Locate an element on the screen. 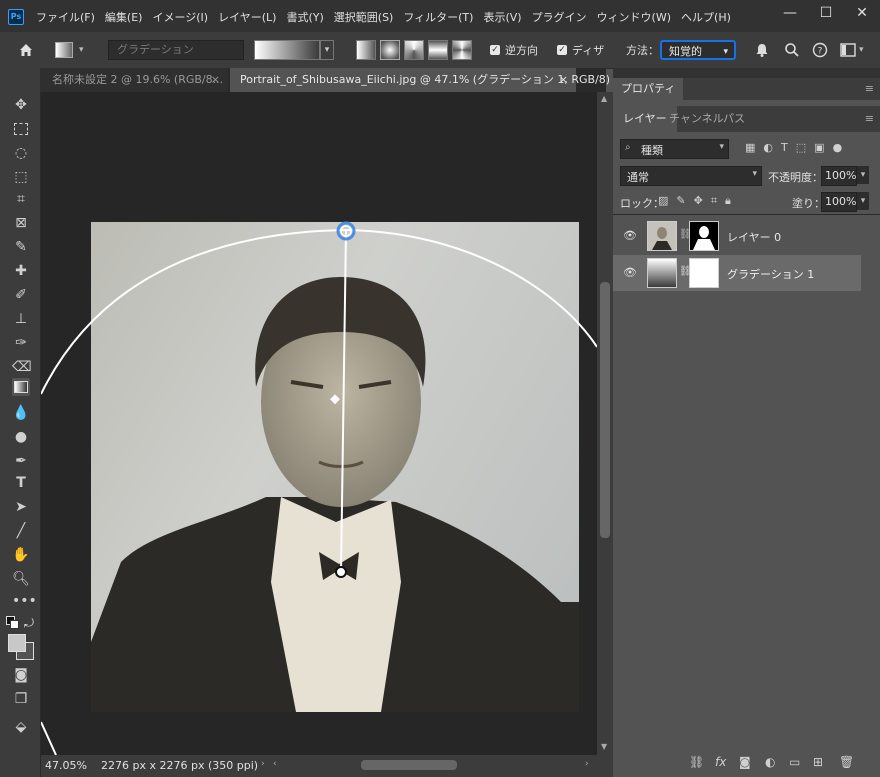 This screenshot has height=777, width=880. fill-field: 100% is located at coordinates (839, 202).